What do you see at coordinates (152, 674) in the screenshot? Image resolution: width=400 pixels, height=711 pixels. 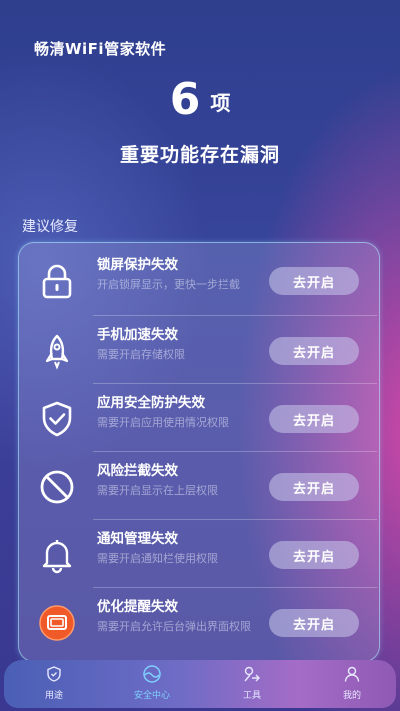 I see `wave-icon` at bounding box center [152, 674].